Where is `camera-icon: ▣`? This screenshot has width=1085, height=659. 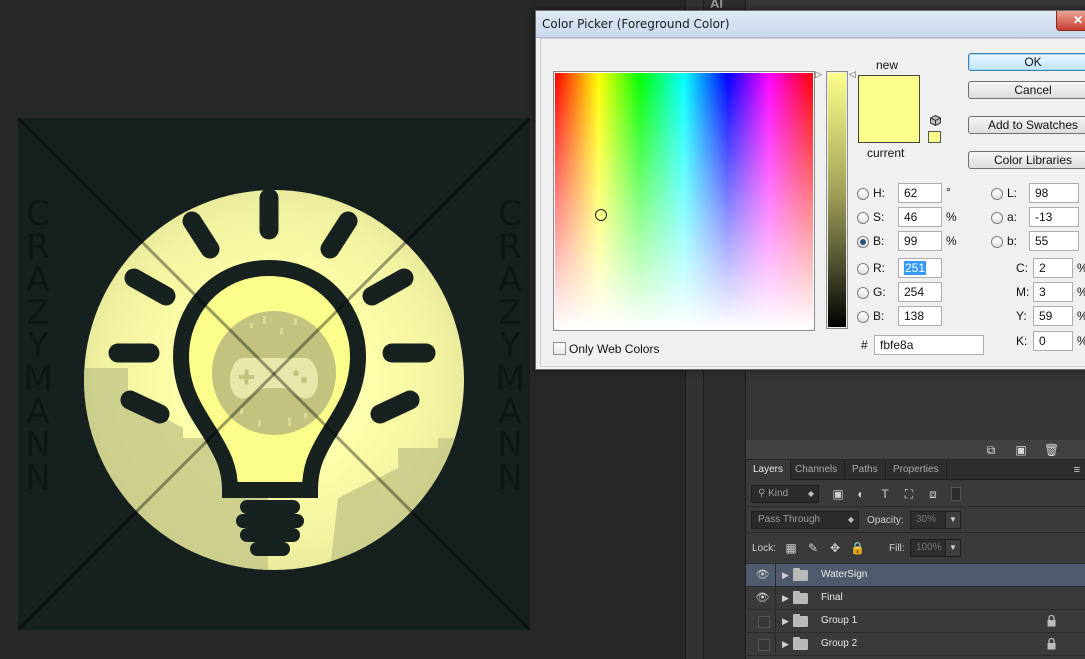
camera-icon: ▣ is located at coordinates (1021, 450).